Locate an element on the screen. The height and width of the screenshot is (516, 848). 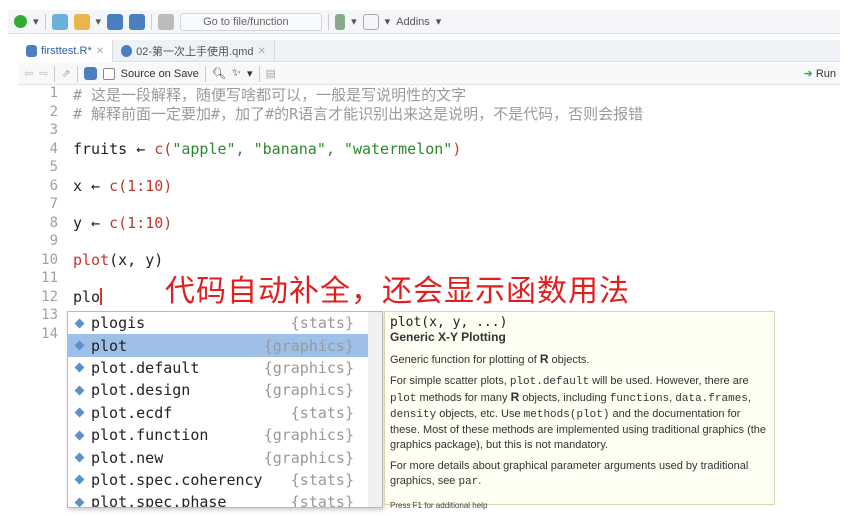
completion-name: plot.spec.coherency is located at coordinates (177, 479).